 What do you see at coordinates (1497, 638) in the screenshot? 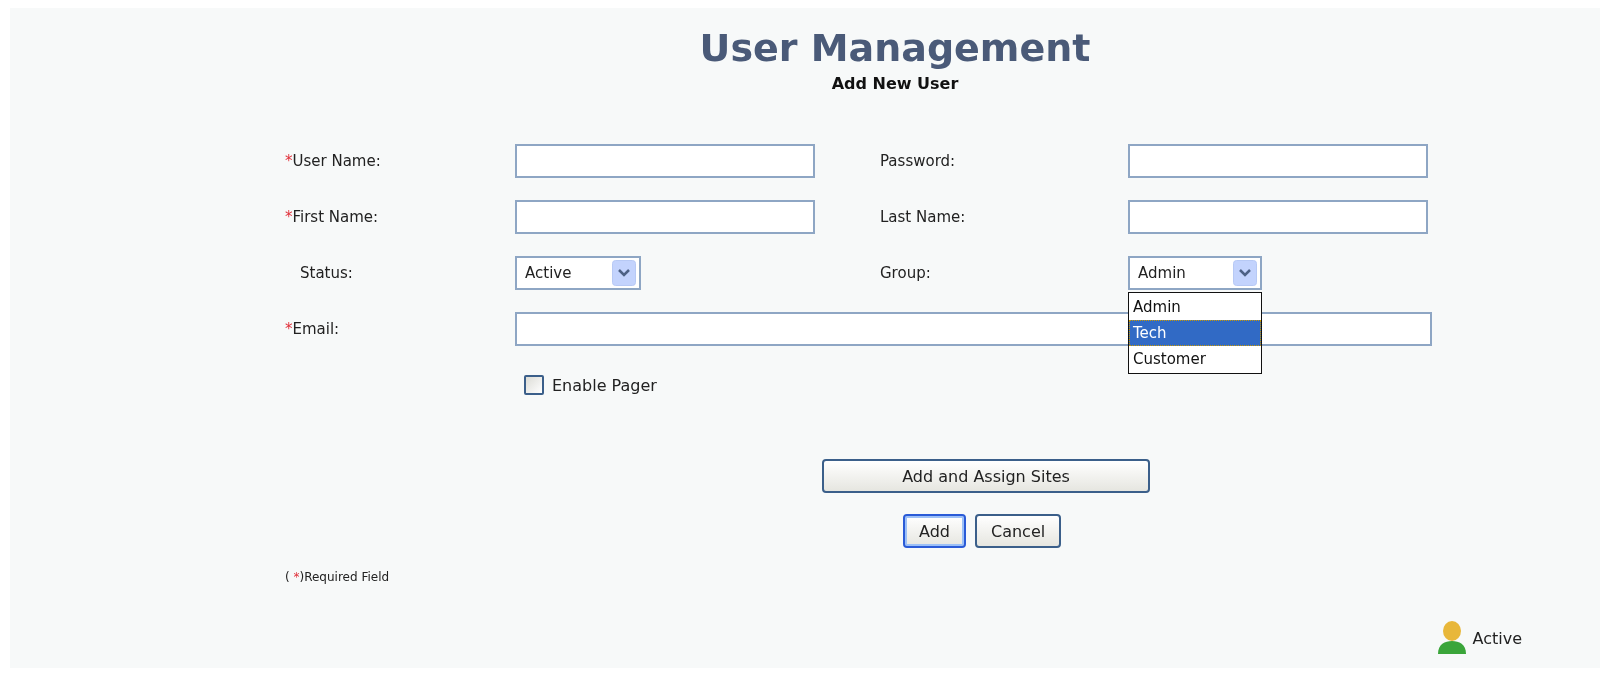
I see `status-text: Active` at bounding box center [1497, 638].